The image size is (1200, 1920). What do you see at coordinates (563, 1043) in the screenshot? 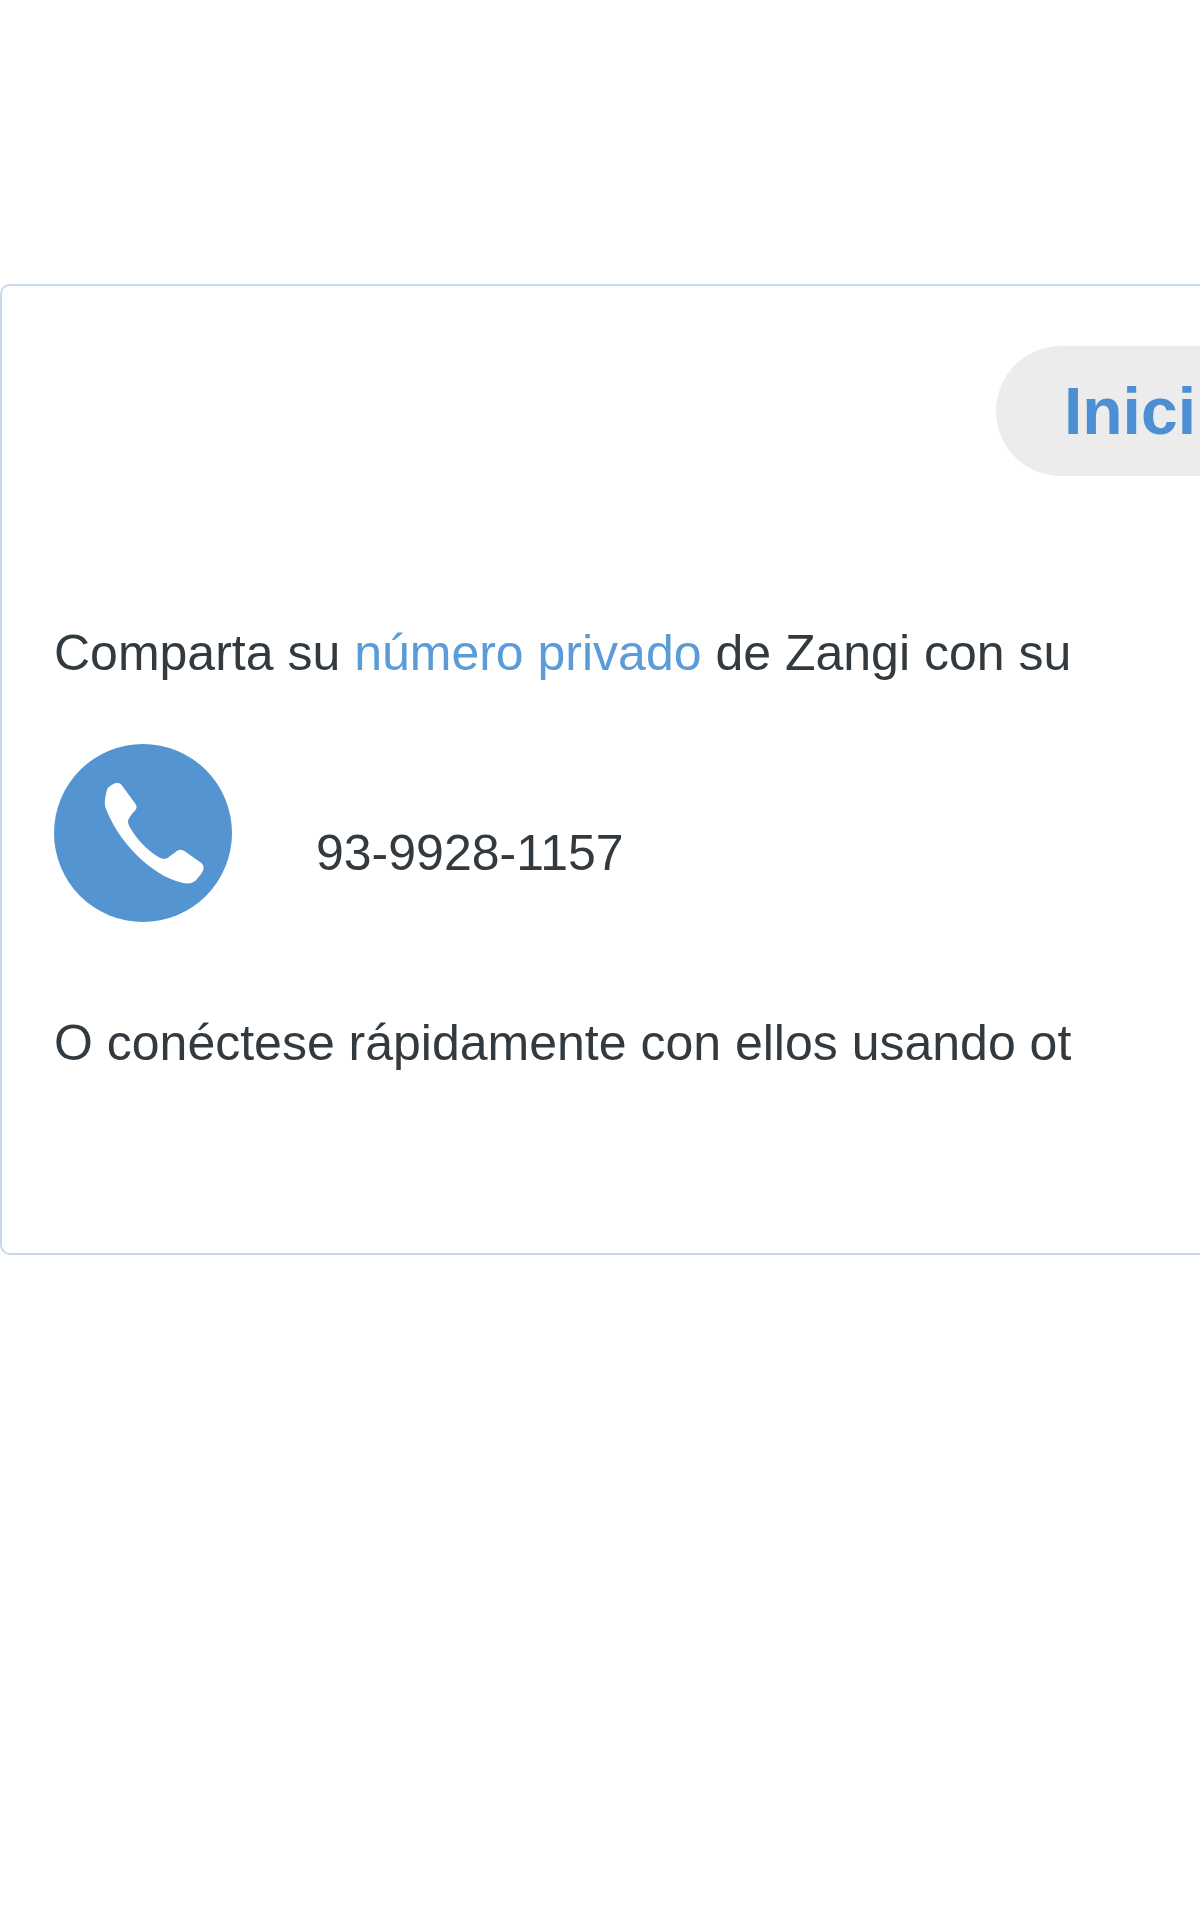
I see `connect-text: O conéctese rápidamente con ellos usando ot` at bounding box center [563, 1043].